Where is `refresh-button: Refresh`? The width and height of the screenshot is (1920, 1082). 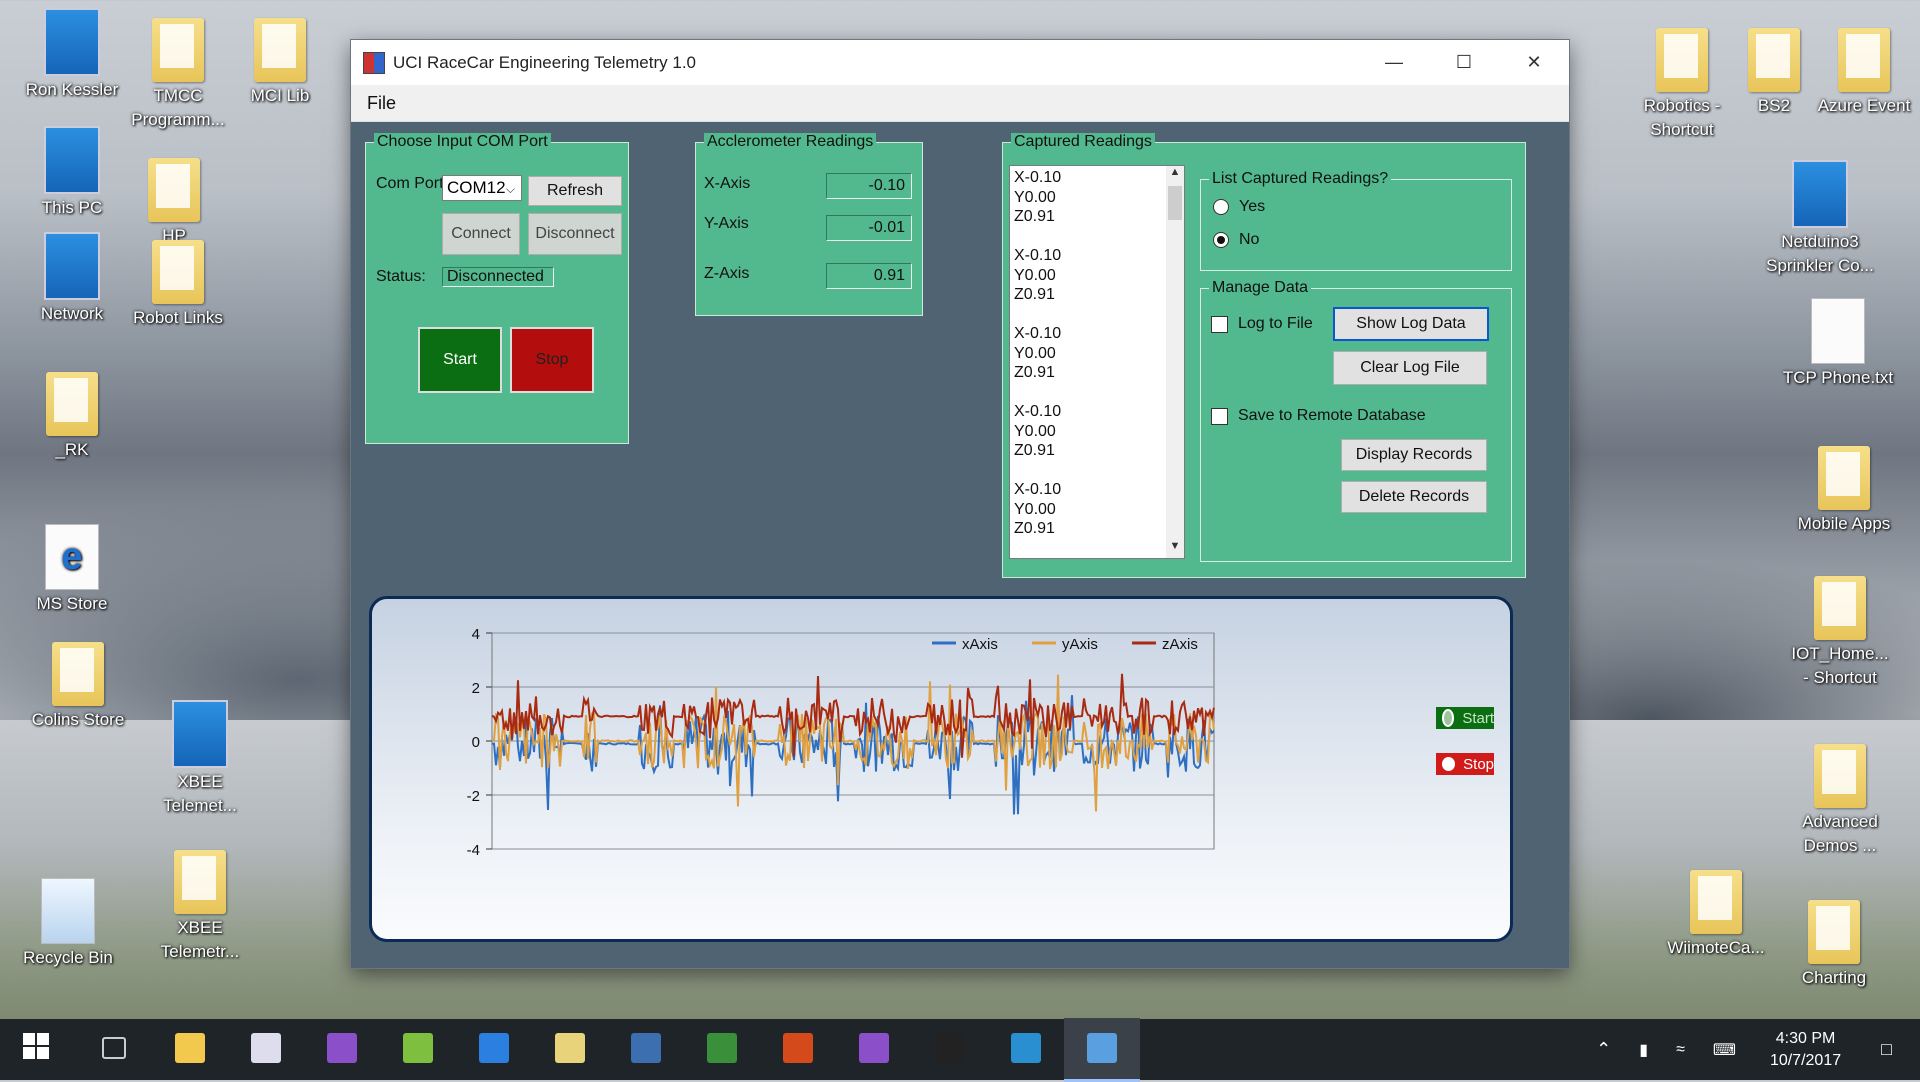
refresh-button: Refresh is located at coordinates (575, 191).